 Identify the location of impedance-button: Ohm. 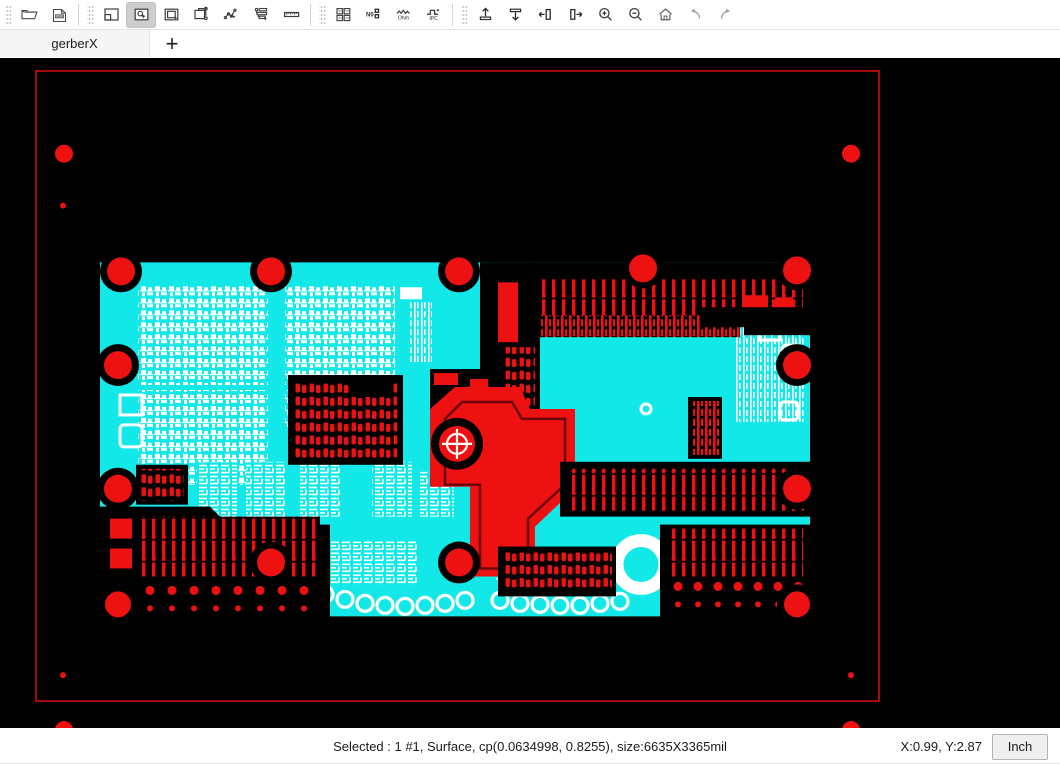
(403, 15).